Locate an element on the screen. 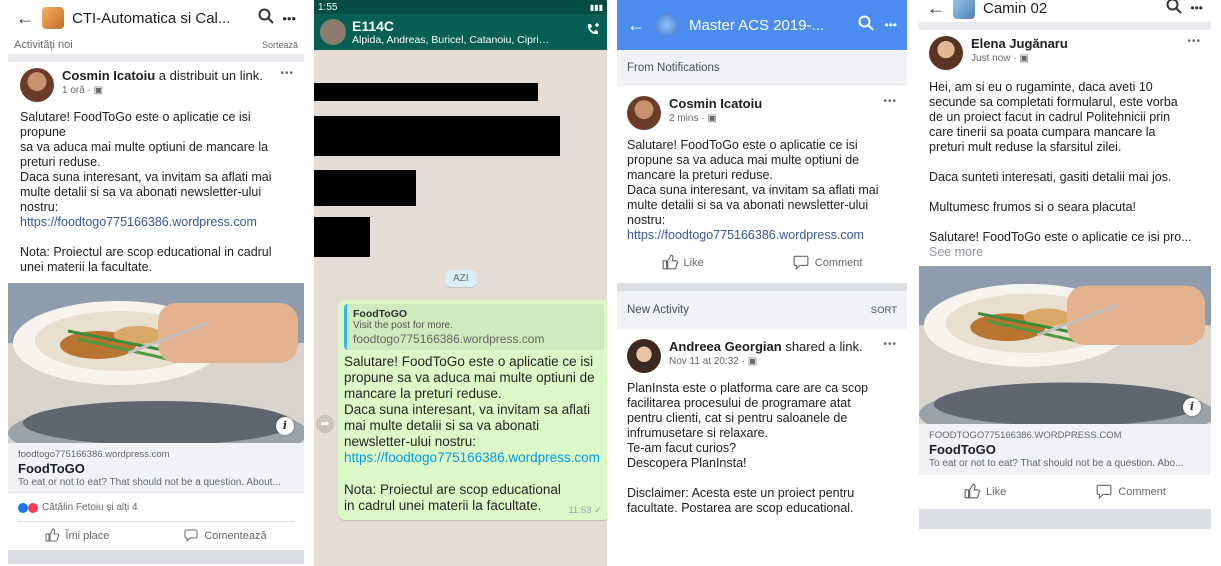  comment-button: Comentează is located at coordinates (225, 536).